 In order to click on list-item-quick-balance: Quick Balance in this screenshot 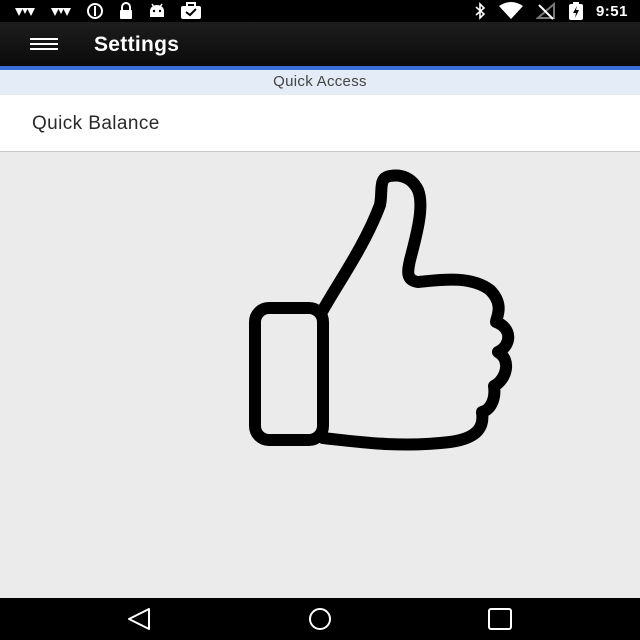, I will do `click(320, 123)`.